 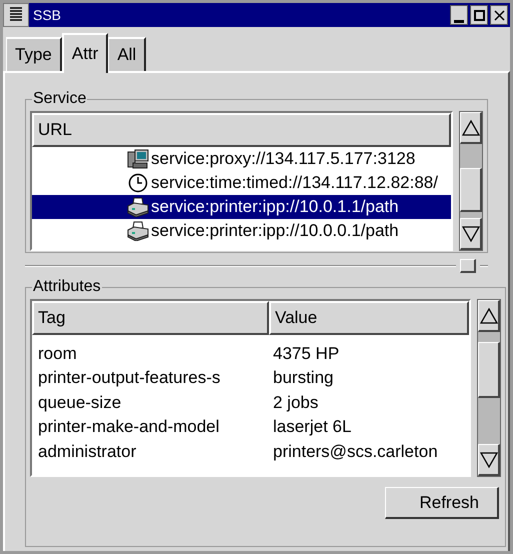 I want to click on maximize-icon, so click(x=479, y=15).